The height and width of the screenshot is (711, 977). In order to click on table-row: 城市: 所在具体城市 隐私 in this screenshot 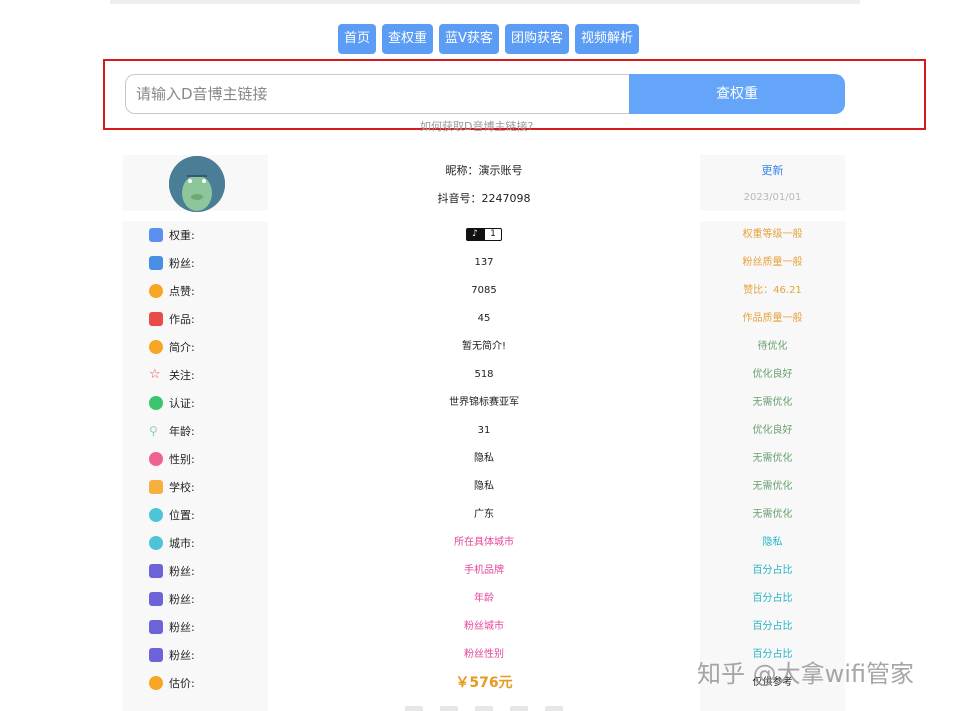, I will do `click(484, 543)`.